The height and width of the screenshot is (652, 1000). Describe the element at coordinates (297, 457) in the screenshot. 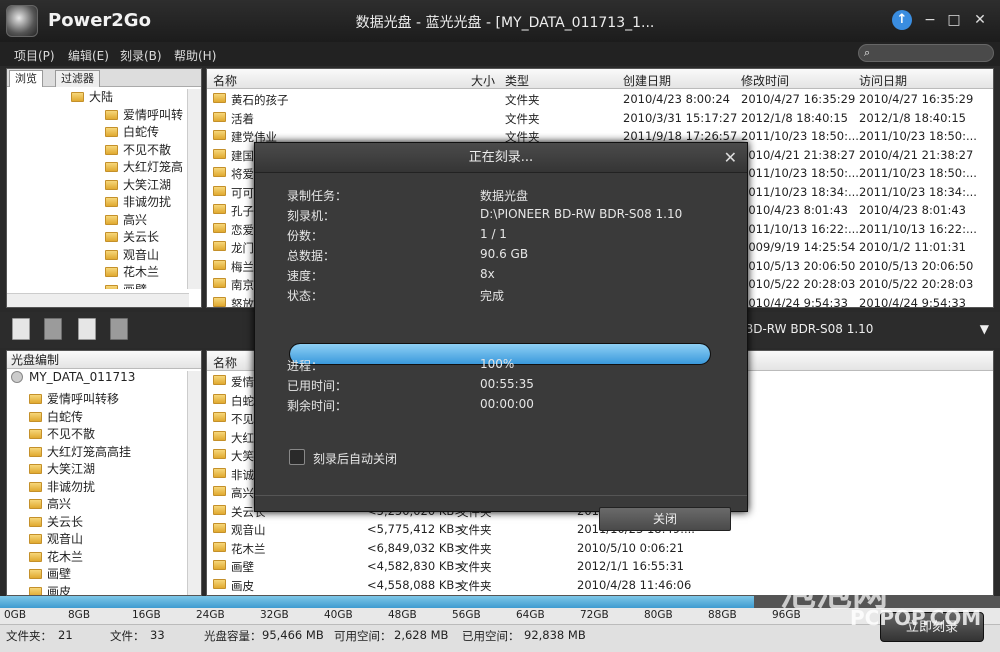

I see `auto-close-checkbox` at that location.